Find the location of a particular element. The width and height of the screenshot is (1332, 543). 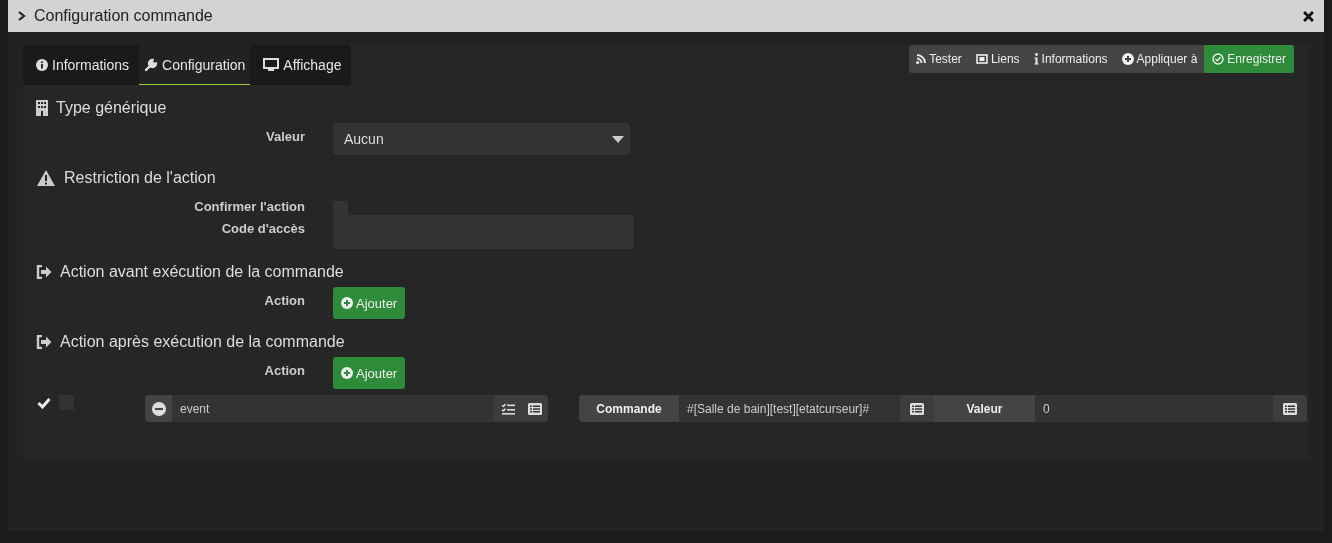

tab: Informations is located at coordinates (81, 65).